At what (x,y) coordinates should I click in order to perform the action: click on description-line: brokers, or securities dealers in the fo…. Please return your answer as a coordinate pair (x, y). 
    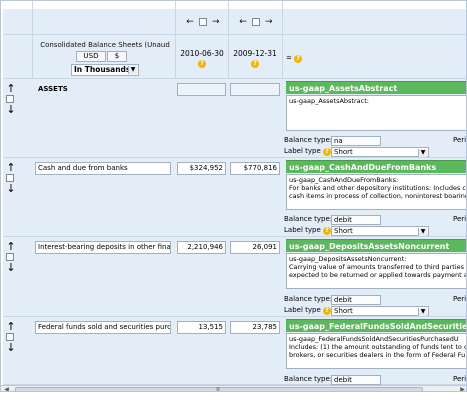
    Looking at the image, I should click on (377, 355).